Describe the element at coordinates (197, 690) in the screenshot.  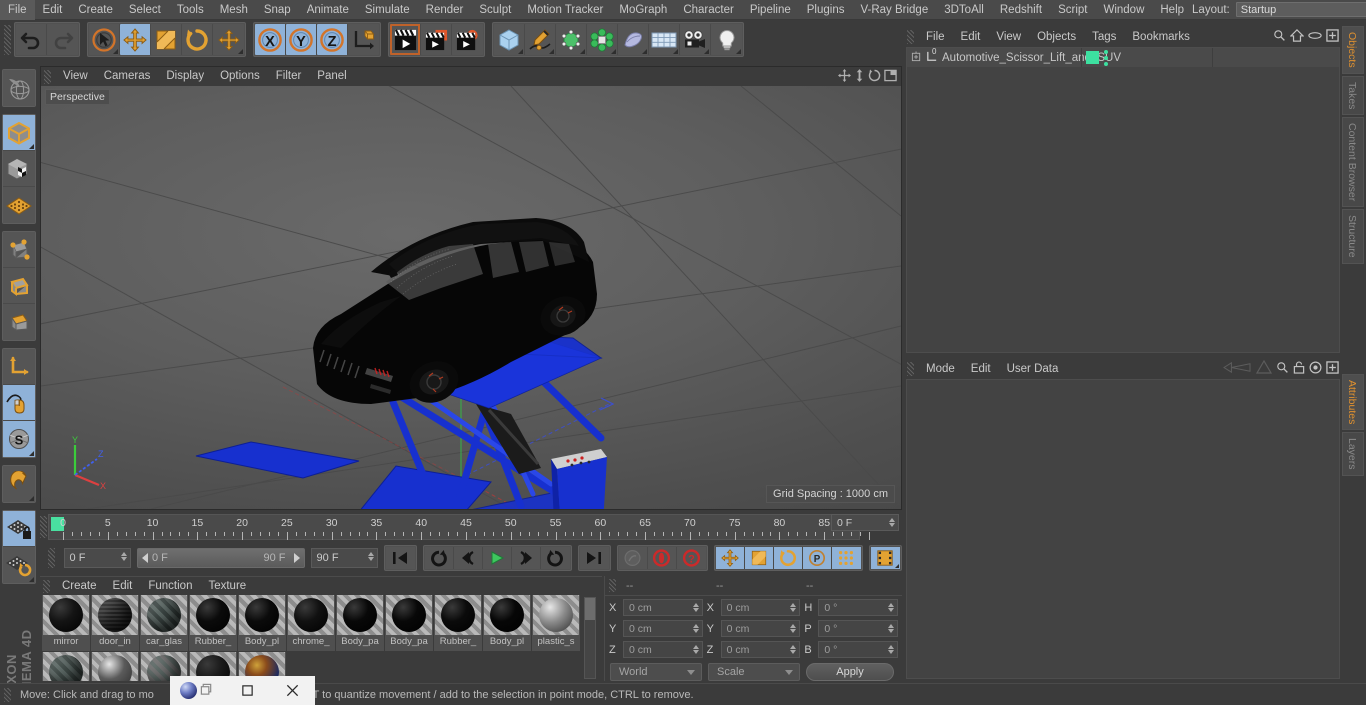
I see `taskbar-app-entry` at that location.